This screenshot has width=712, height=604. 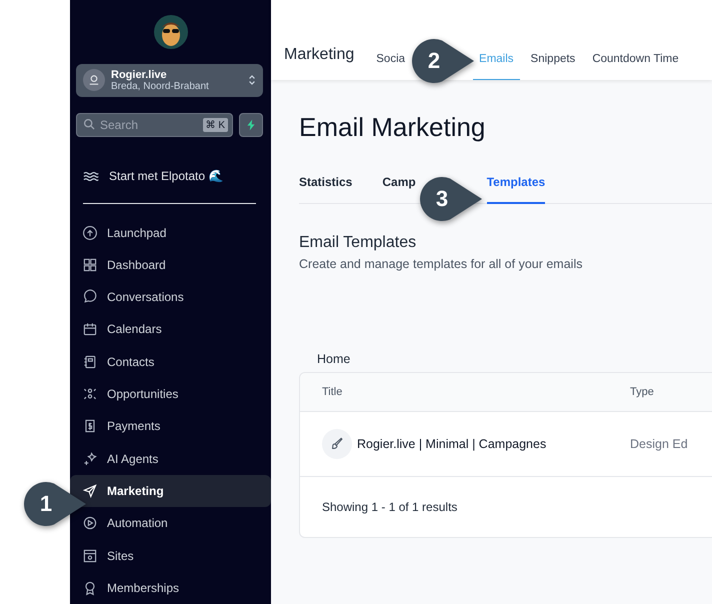 I want to click on results-count: Showing 1 - 1 of 1 results, so click(x=390, y=507).